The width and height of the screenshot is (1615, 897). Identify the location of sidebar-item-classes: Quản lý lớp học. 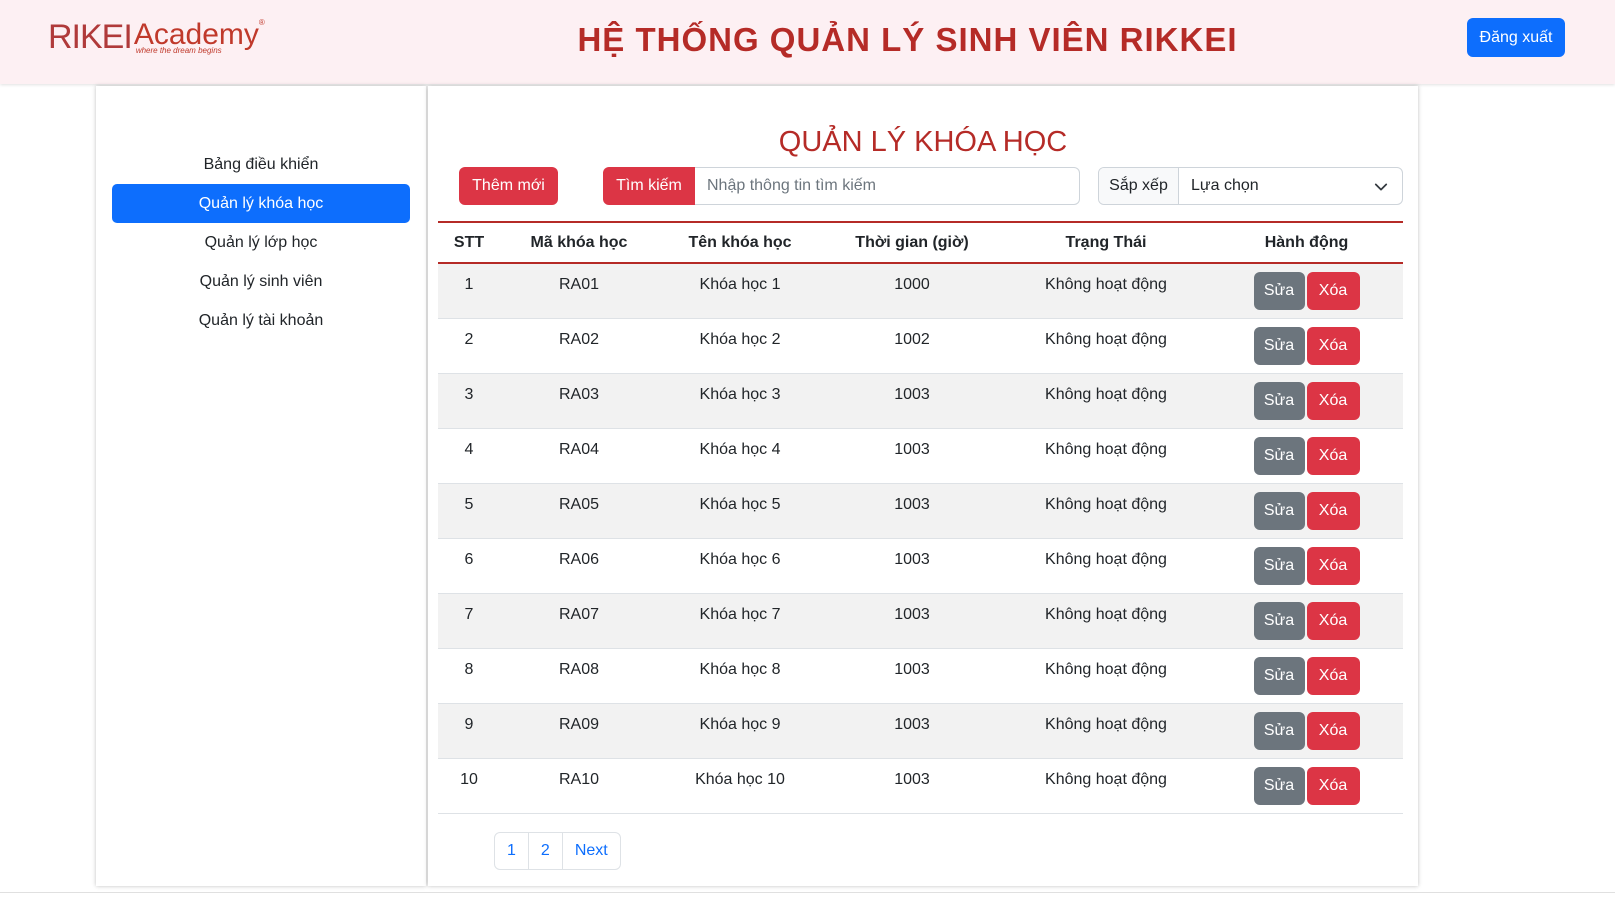
(261, 242).